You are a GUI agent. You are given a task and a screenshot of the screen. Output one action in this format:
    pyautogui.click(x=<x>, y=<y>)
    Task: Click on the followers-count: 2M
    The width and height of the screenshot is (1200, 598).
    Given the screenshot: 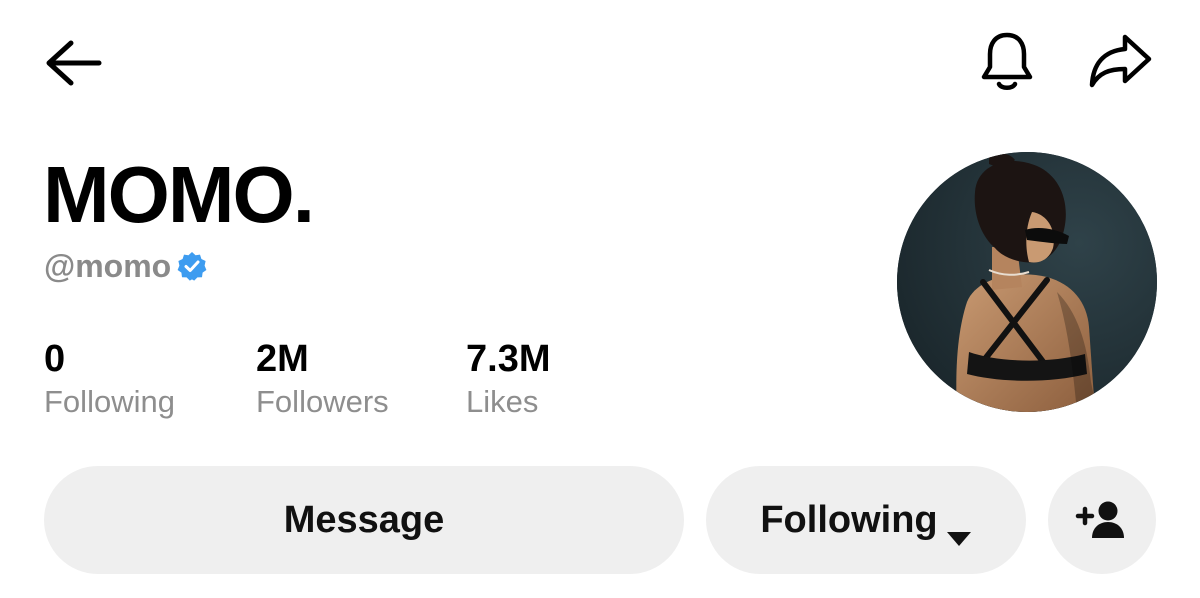 What is the action you would take?
    pyautogui.click(x=282, y=359)
    